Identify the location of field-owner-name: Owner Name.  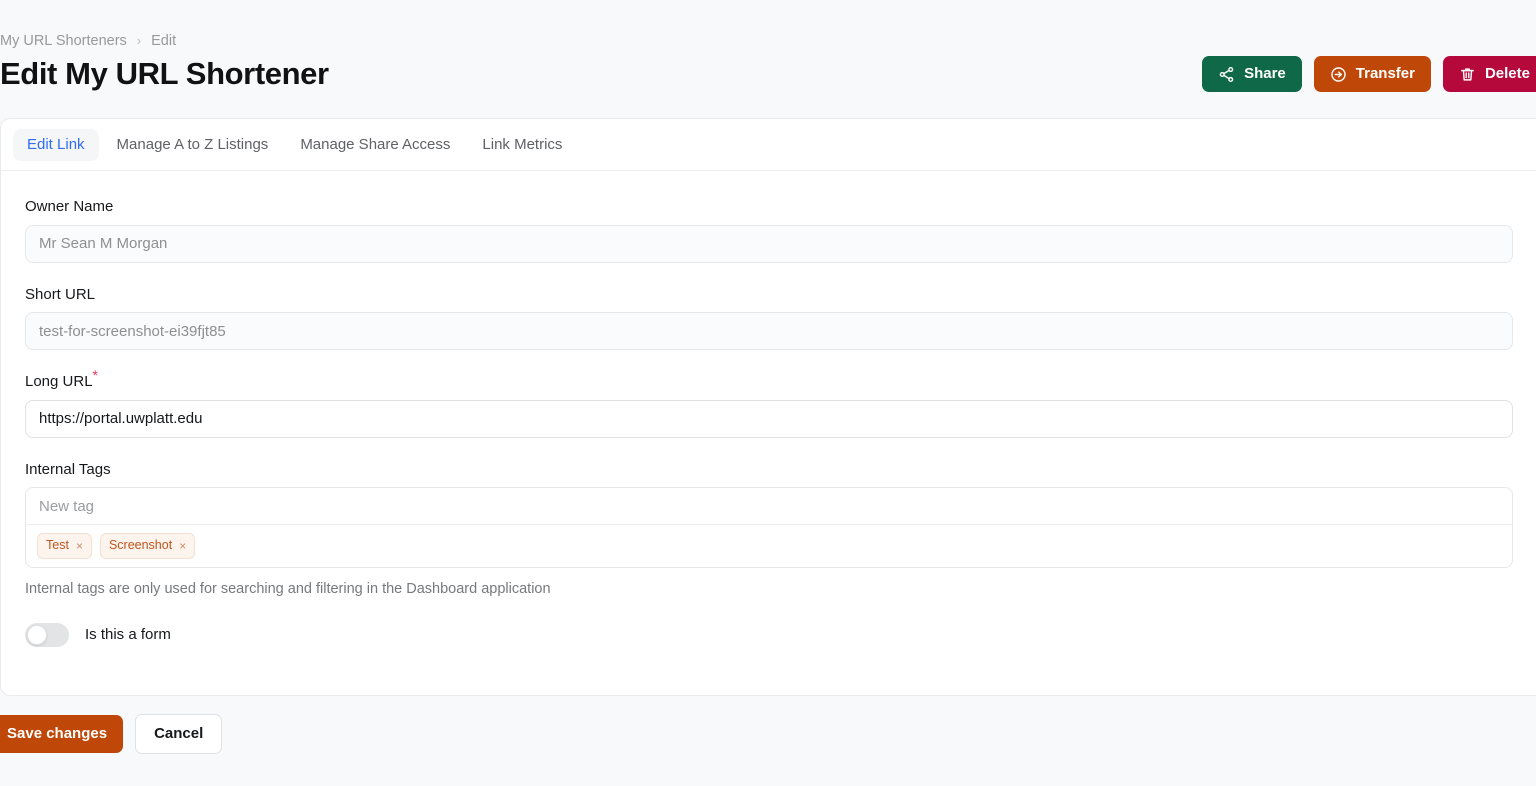
(769, 230).